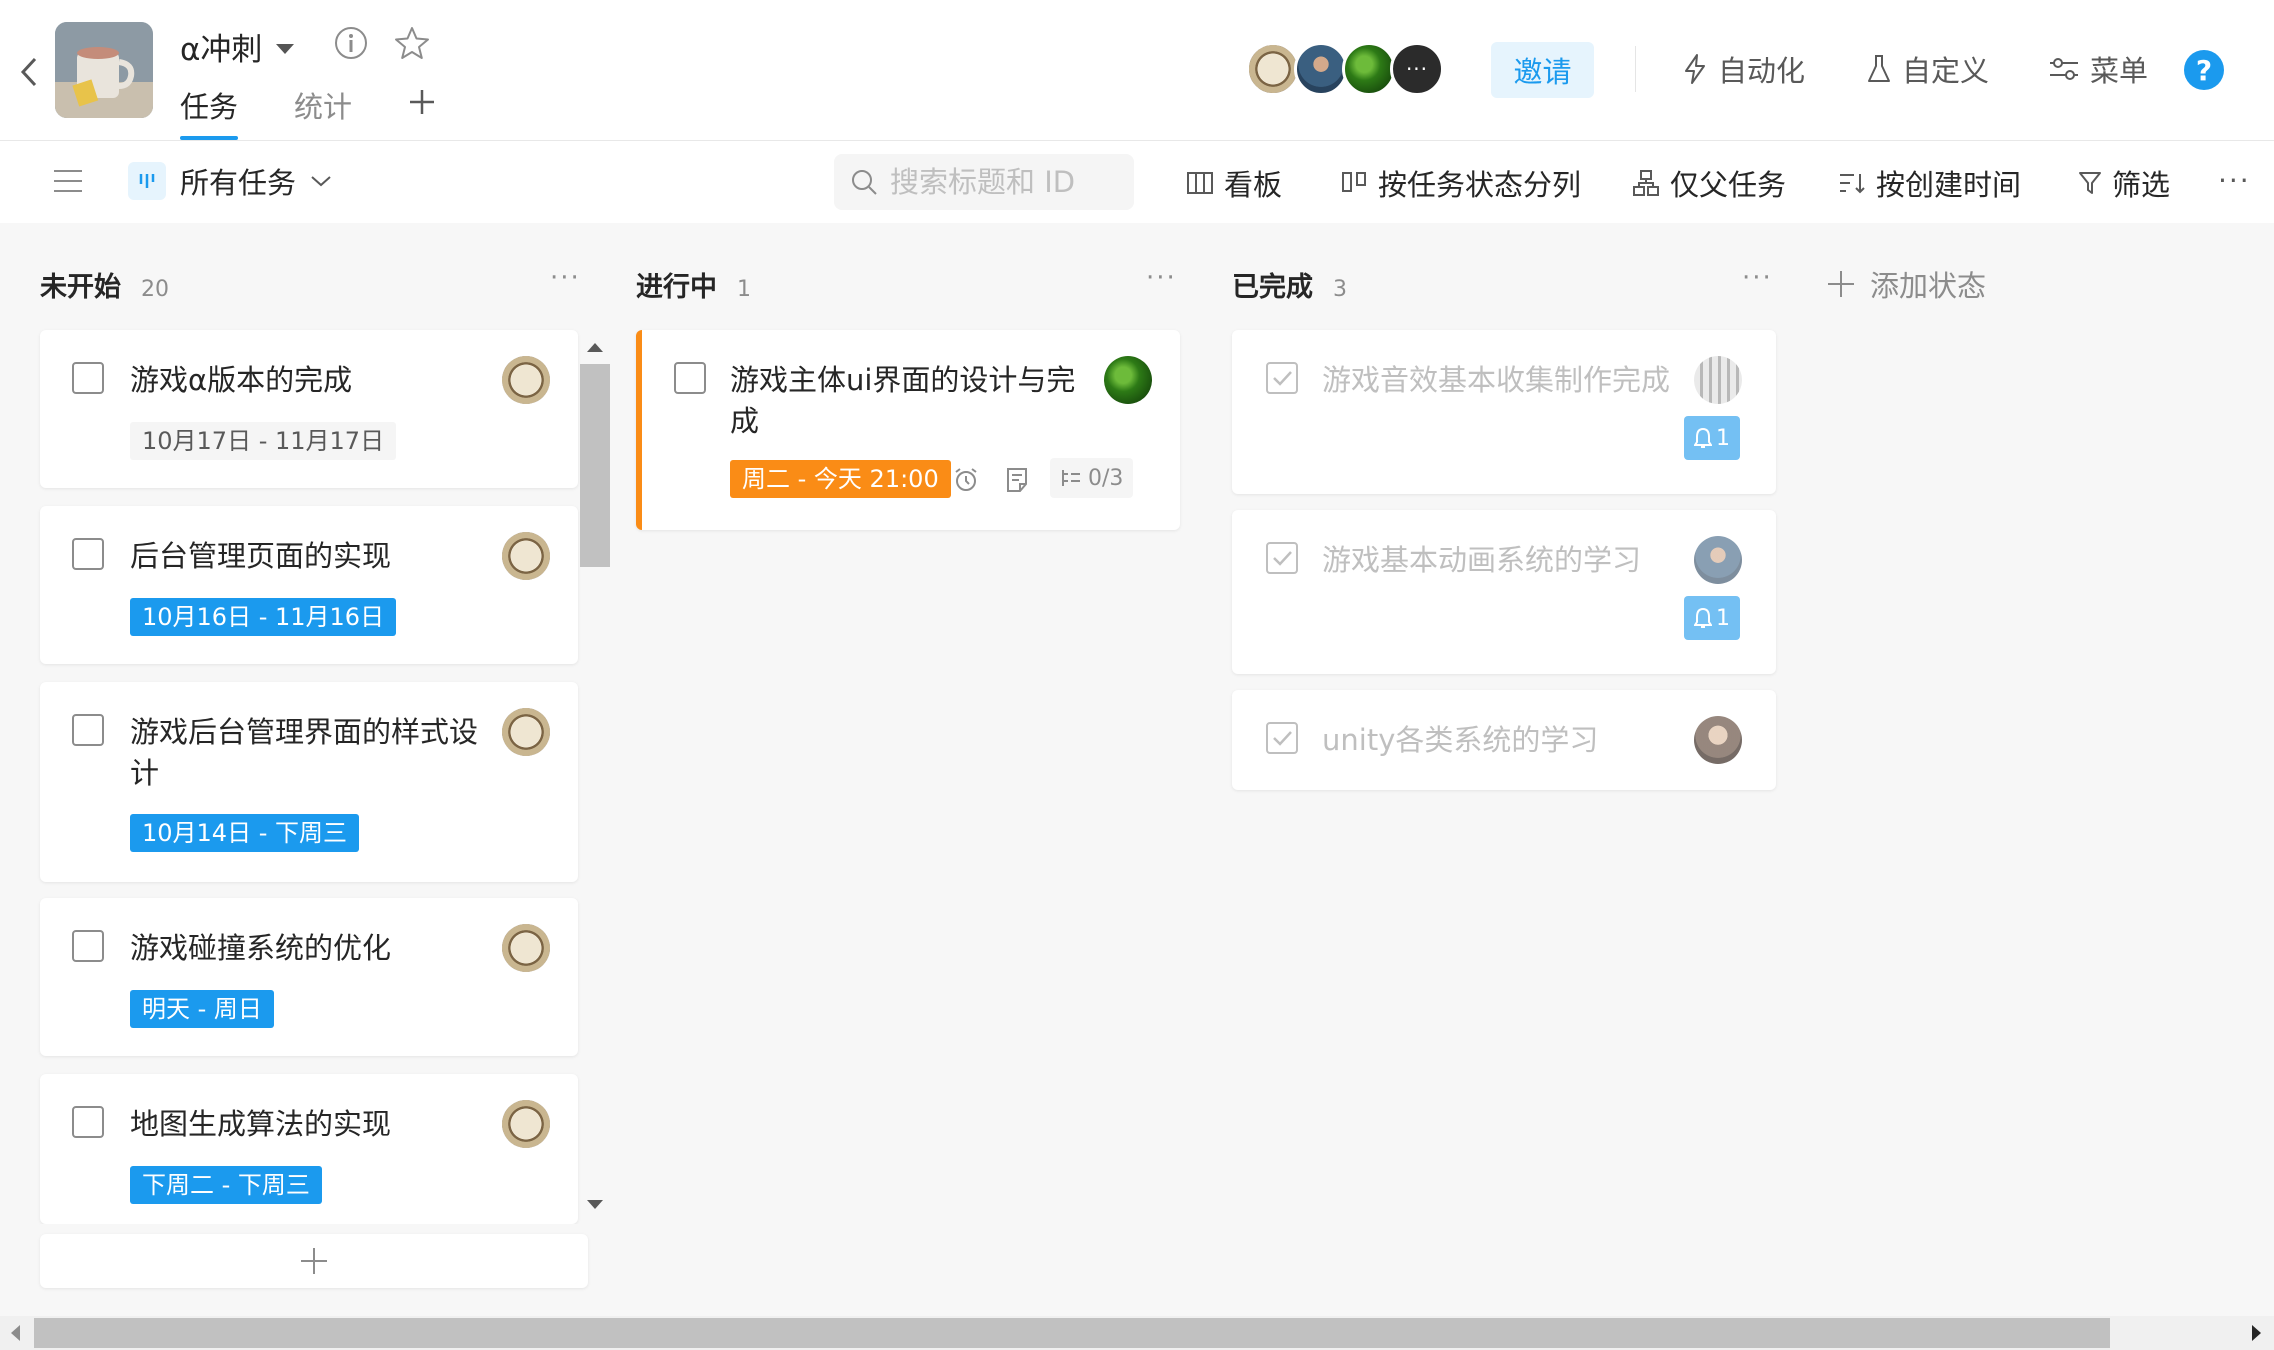  Describe the element at coordinates (263, 441) in the screenshot. I see `date-tag: 10月17日 - 11月17日` at that location.